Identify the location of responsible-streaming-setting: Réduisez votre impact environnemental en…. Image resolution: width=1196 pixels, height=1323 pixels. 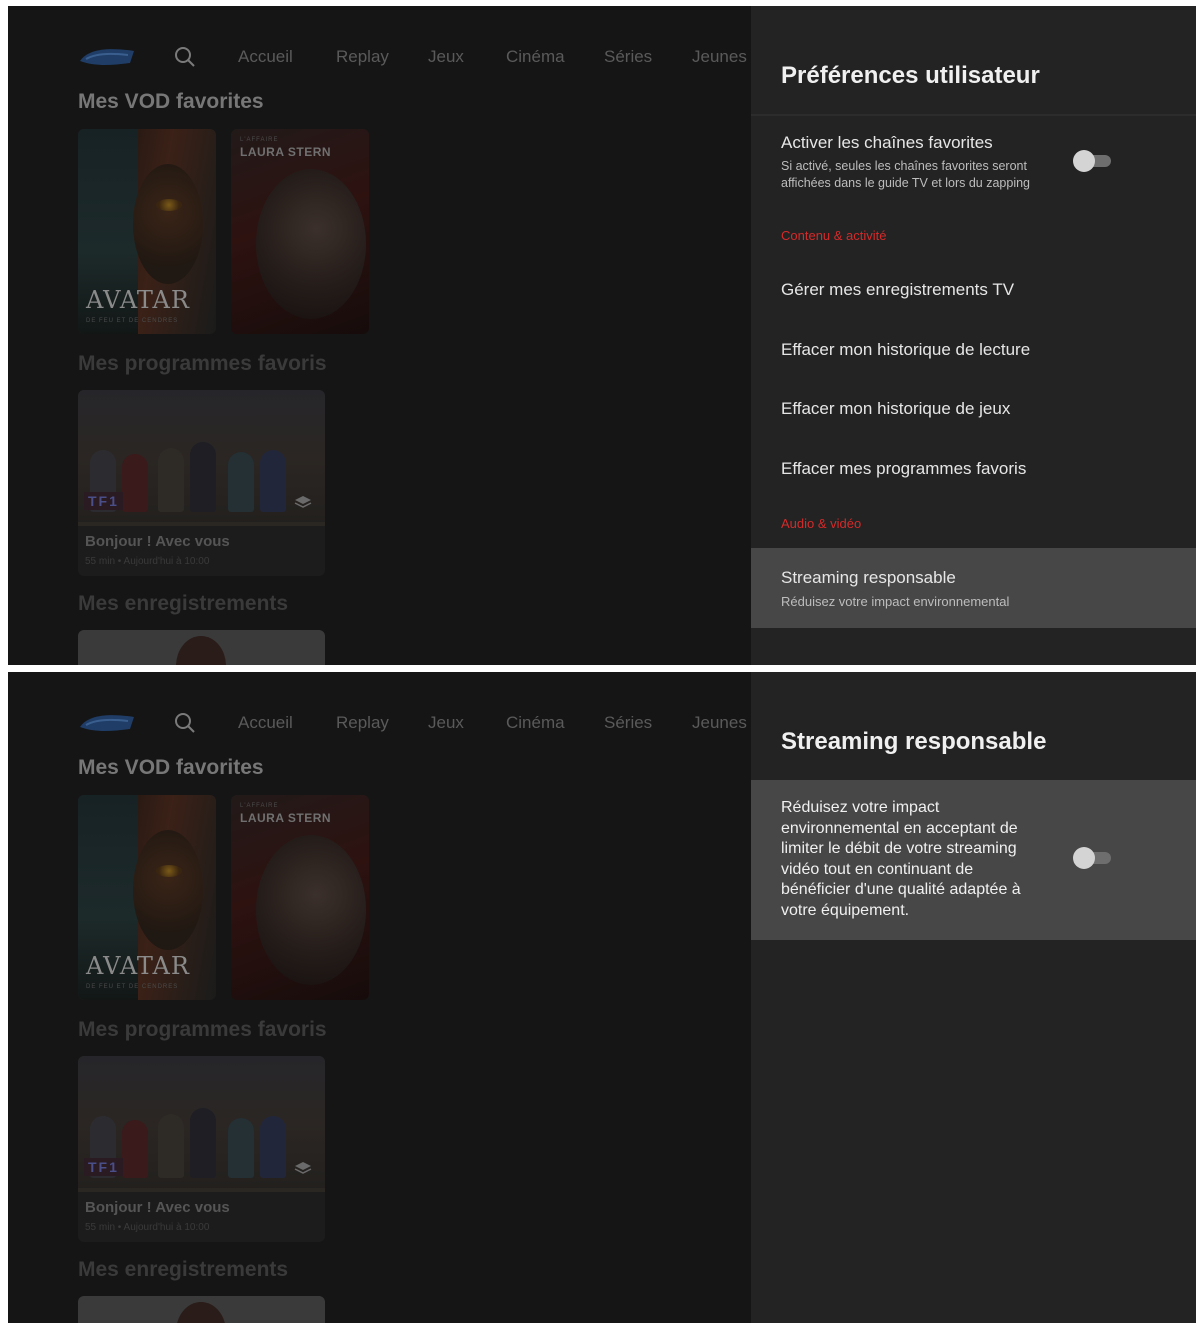
(973, 860).